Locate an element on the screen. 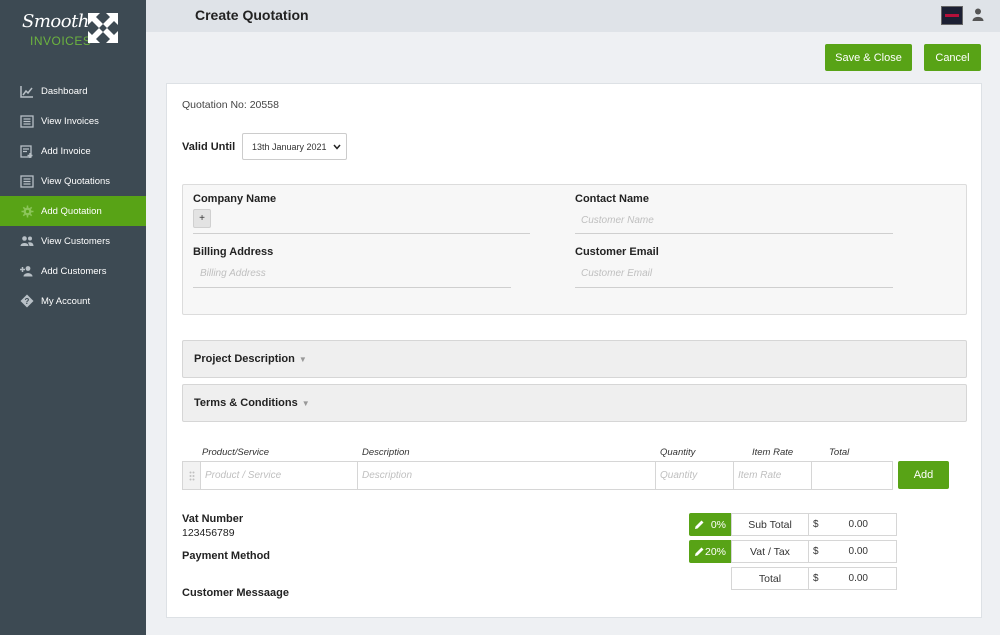 This screenshot has width=1000, height=635. customer-message-label: Customer Messaage is located at coordinates (235, 593).